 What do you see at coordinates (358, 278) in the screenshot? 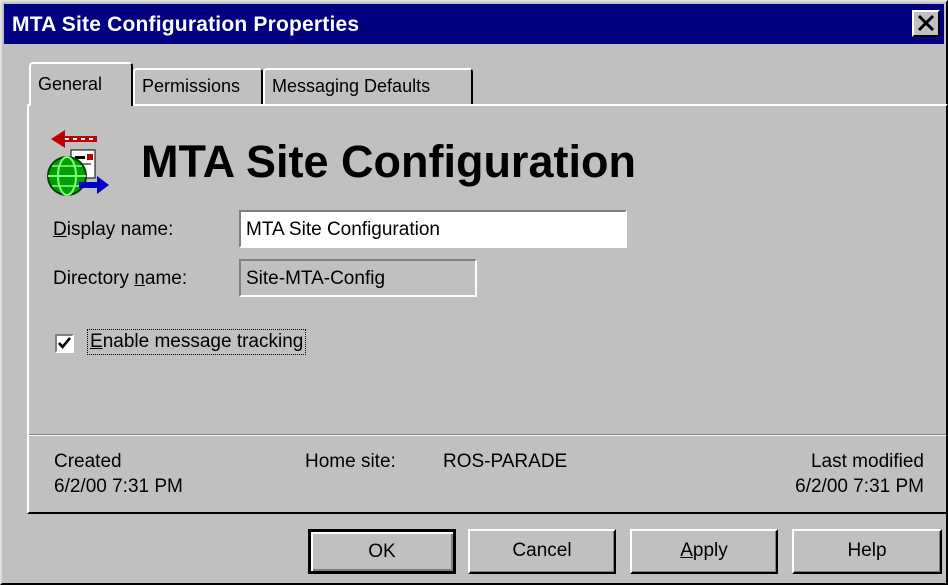
I see `directory-name-field: Site-MTA-Config` at bounding box center [358, 278].